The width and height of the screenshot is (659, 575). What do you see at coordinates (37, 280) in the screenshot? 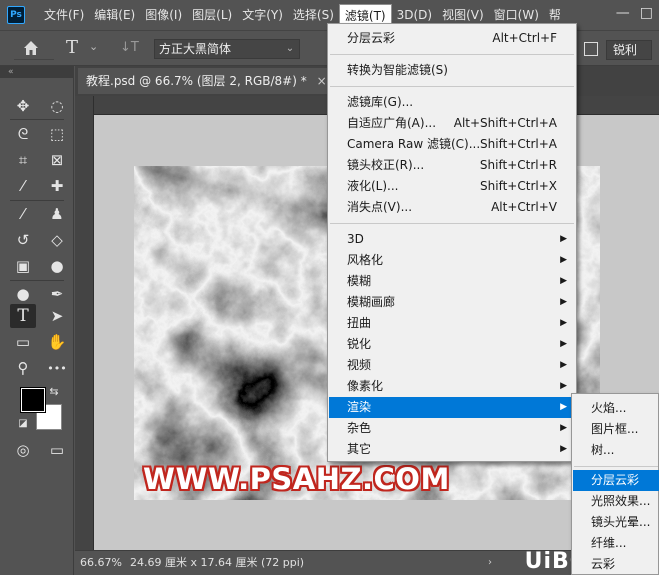
I see `tool-separator` at bounding box center [37, 280].